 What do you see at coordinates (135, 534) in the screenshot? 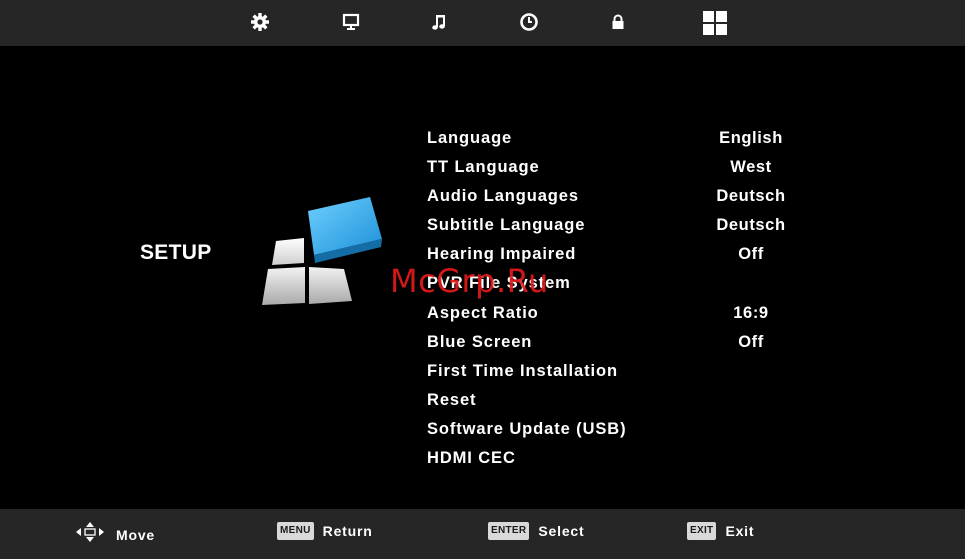
I see `move-label: Move` at bounding box center [135, 534].